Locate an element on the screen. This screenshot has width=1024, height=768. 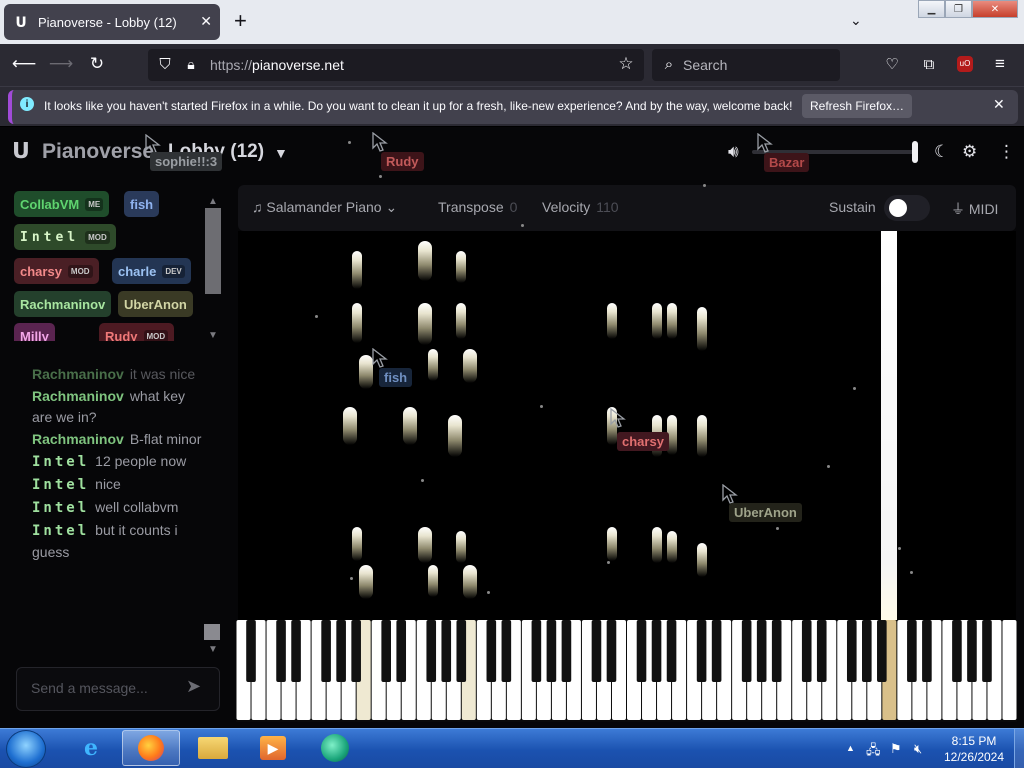
user-badge: fish is located at coordinates (142, 204).